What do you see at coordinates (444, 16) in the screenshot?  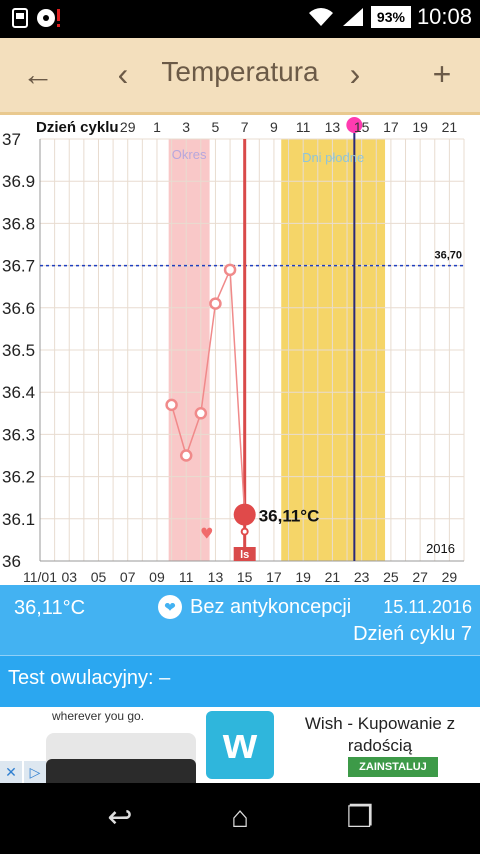 I see `clock: 10:08` at bounding box center [444, 16].